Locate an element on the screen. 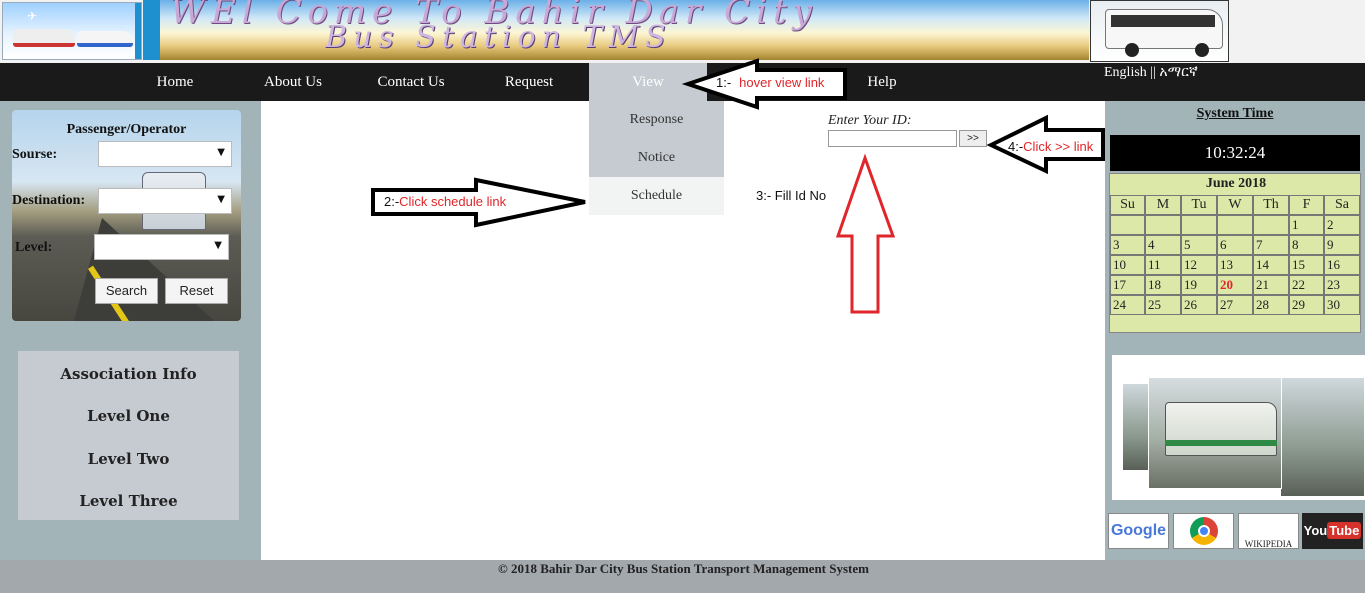 This screenshot has width=1365, height=596. calendar-day: 25 is located at coordinates (1163, 305).